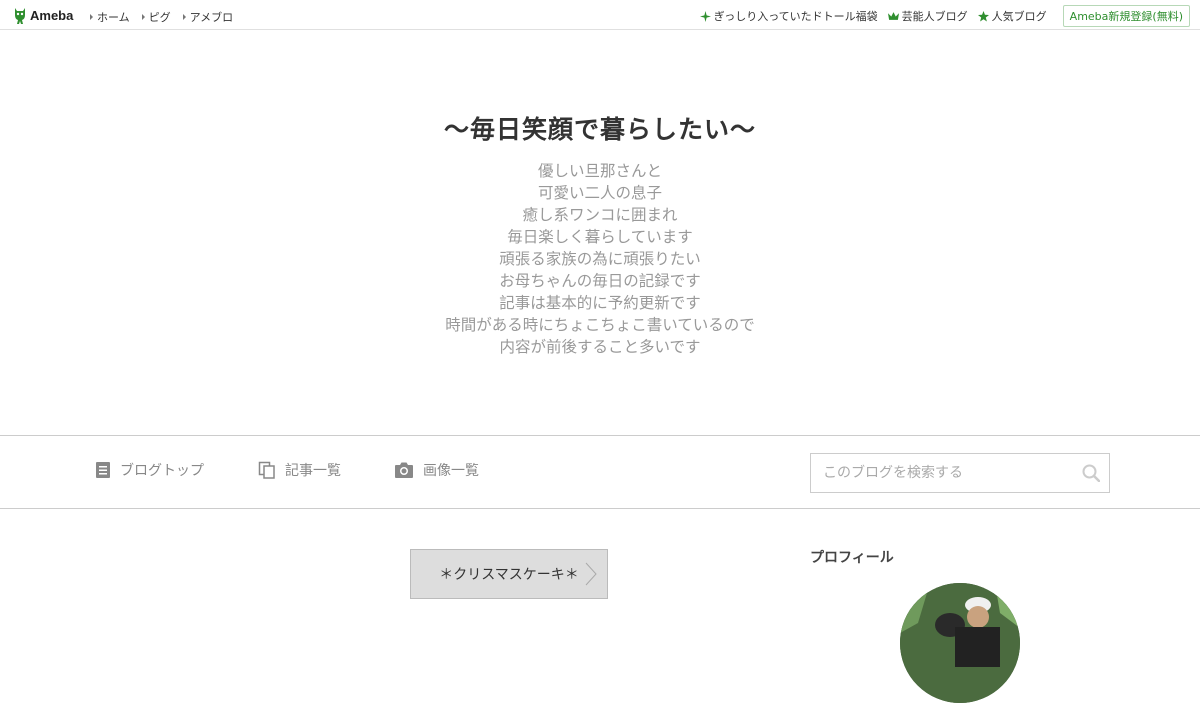 Image resolution: width=1200 pixels, height=703 pixels. Describe the element at coordinates (893, 16) in the screenshot. I see `crown-icon` at that location.